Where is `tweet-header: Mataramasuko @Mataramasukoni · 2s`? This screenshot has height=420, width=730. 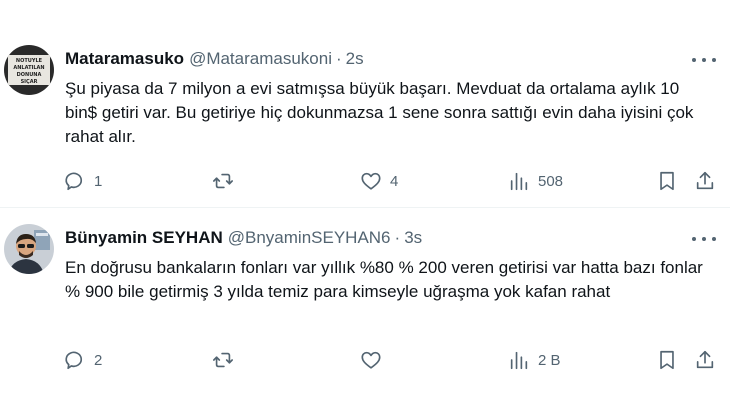
tweet-header: Mataramasuko @Mataramasukoni · 2s is located at coordinates (214, 59).